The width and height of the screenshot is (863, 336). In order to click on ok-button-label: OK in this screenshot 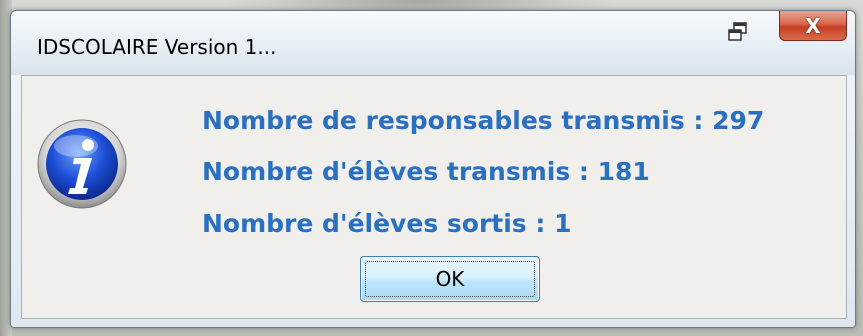, I will do `click(450, 279)`.